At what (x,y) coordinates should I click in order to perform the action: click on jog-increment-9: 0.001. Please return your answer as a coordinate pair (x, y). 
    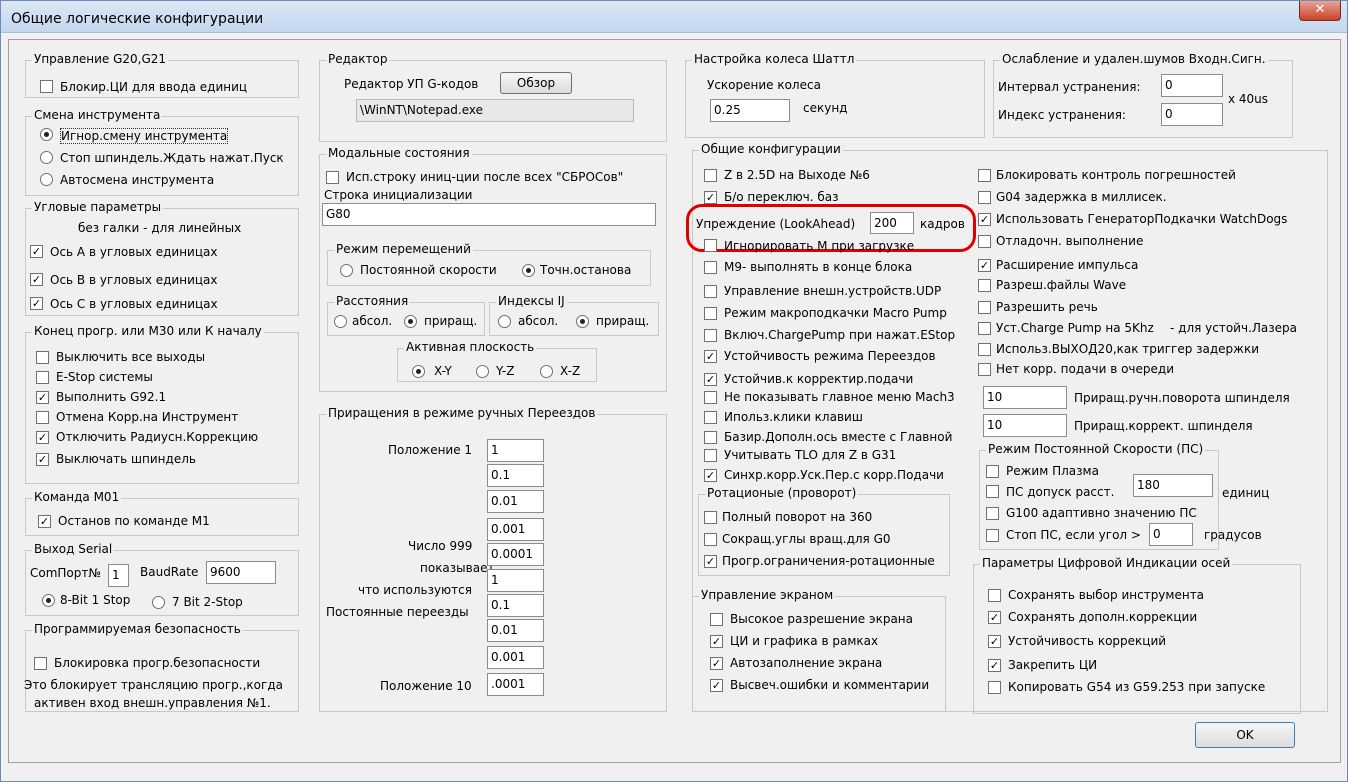
    Looking at the image, I should click on (515, 657).